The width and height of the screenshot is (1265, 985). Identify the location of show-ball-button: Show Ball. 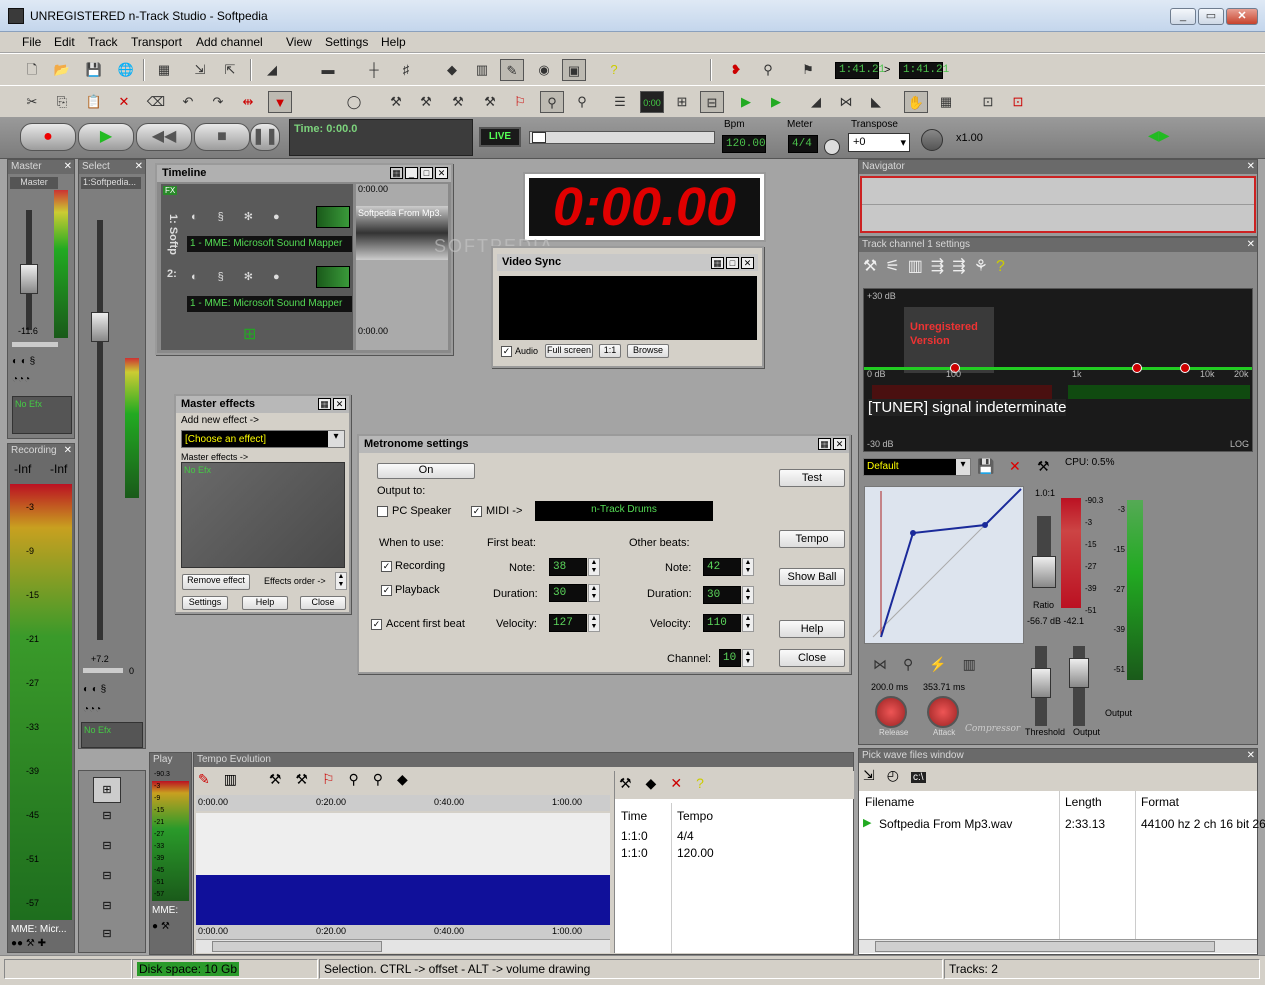
(812, 577).